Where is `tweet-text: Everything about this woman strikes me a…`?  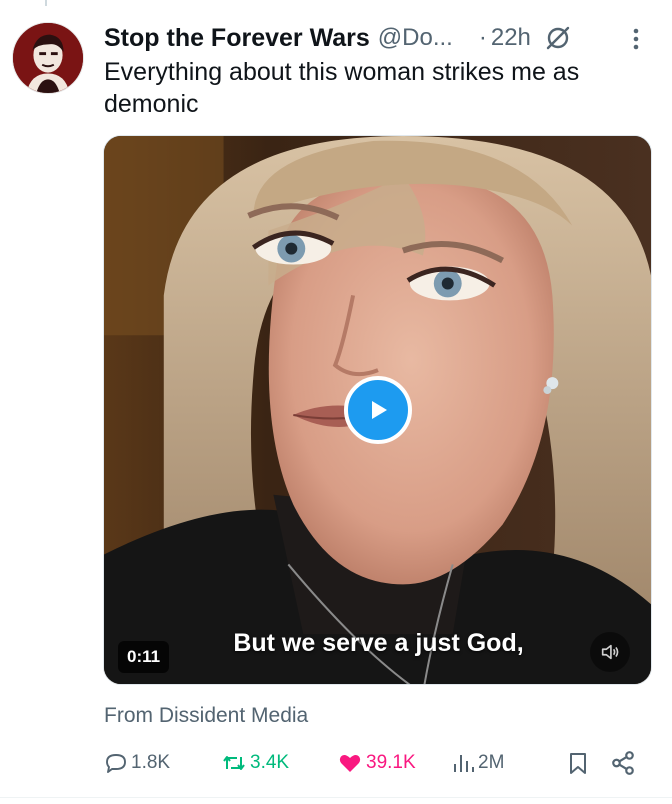 tweet-text: Everything about this woman strikes me a… is located at coordinates (342, 88).